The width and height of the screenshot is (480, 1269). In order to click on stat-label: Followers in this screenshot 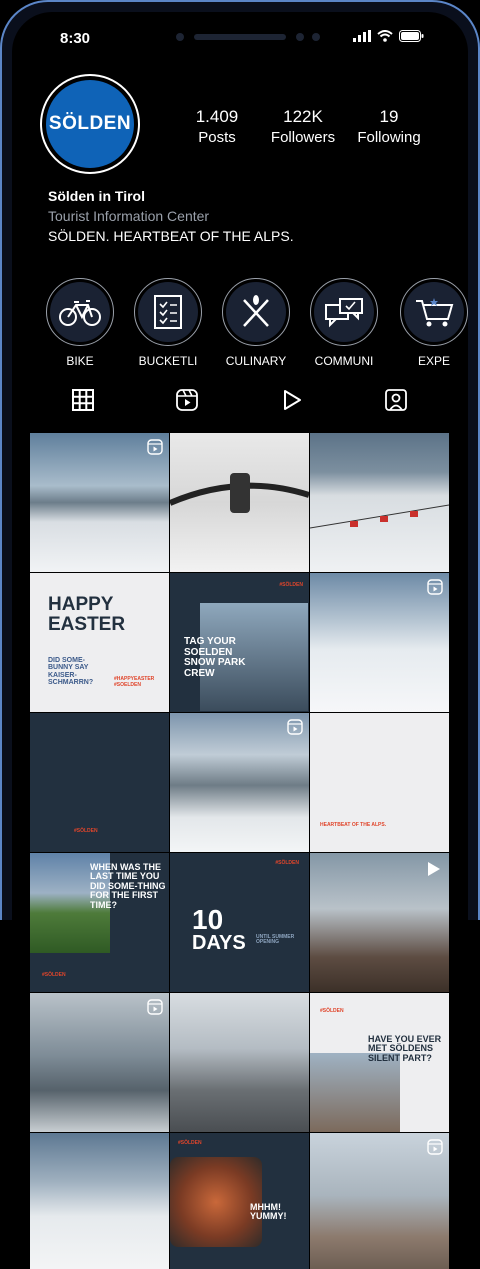, I will do `click(303, 137)`.